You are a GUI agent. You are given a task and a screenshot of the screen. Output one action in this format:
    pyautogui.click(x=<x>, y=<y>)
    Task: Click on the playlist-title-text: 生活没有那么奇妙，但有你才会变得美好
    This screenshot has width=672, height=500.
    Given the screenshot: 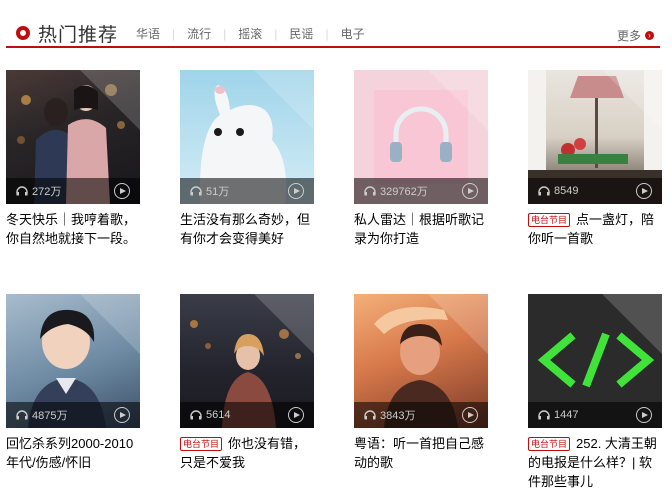 What is the action you would take?
    pyautogui.click(x=245, y=229)
    